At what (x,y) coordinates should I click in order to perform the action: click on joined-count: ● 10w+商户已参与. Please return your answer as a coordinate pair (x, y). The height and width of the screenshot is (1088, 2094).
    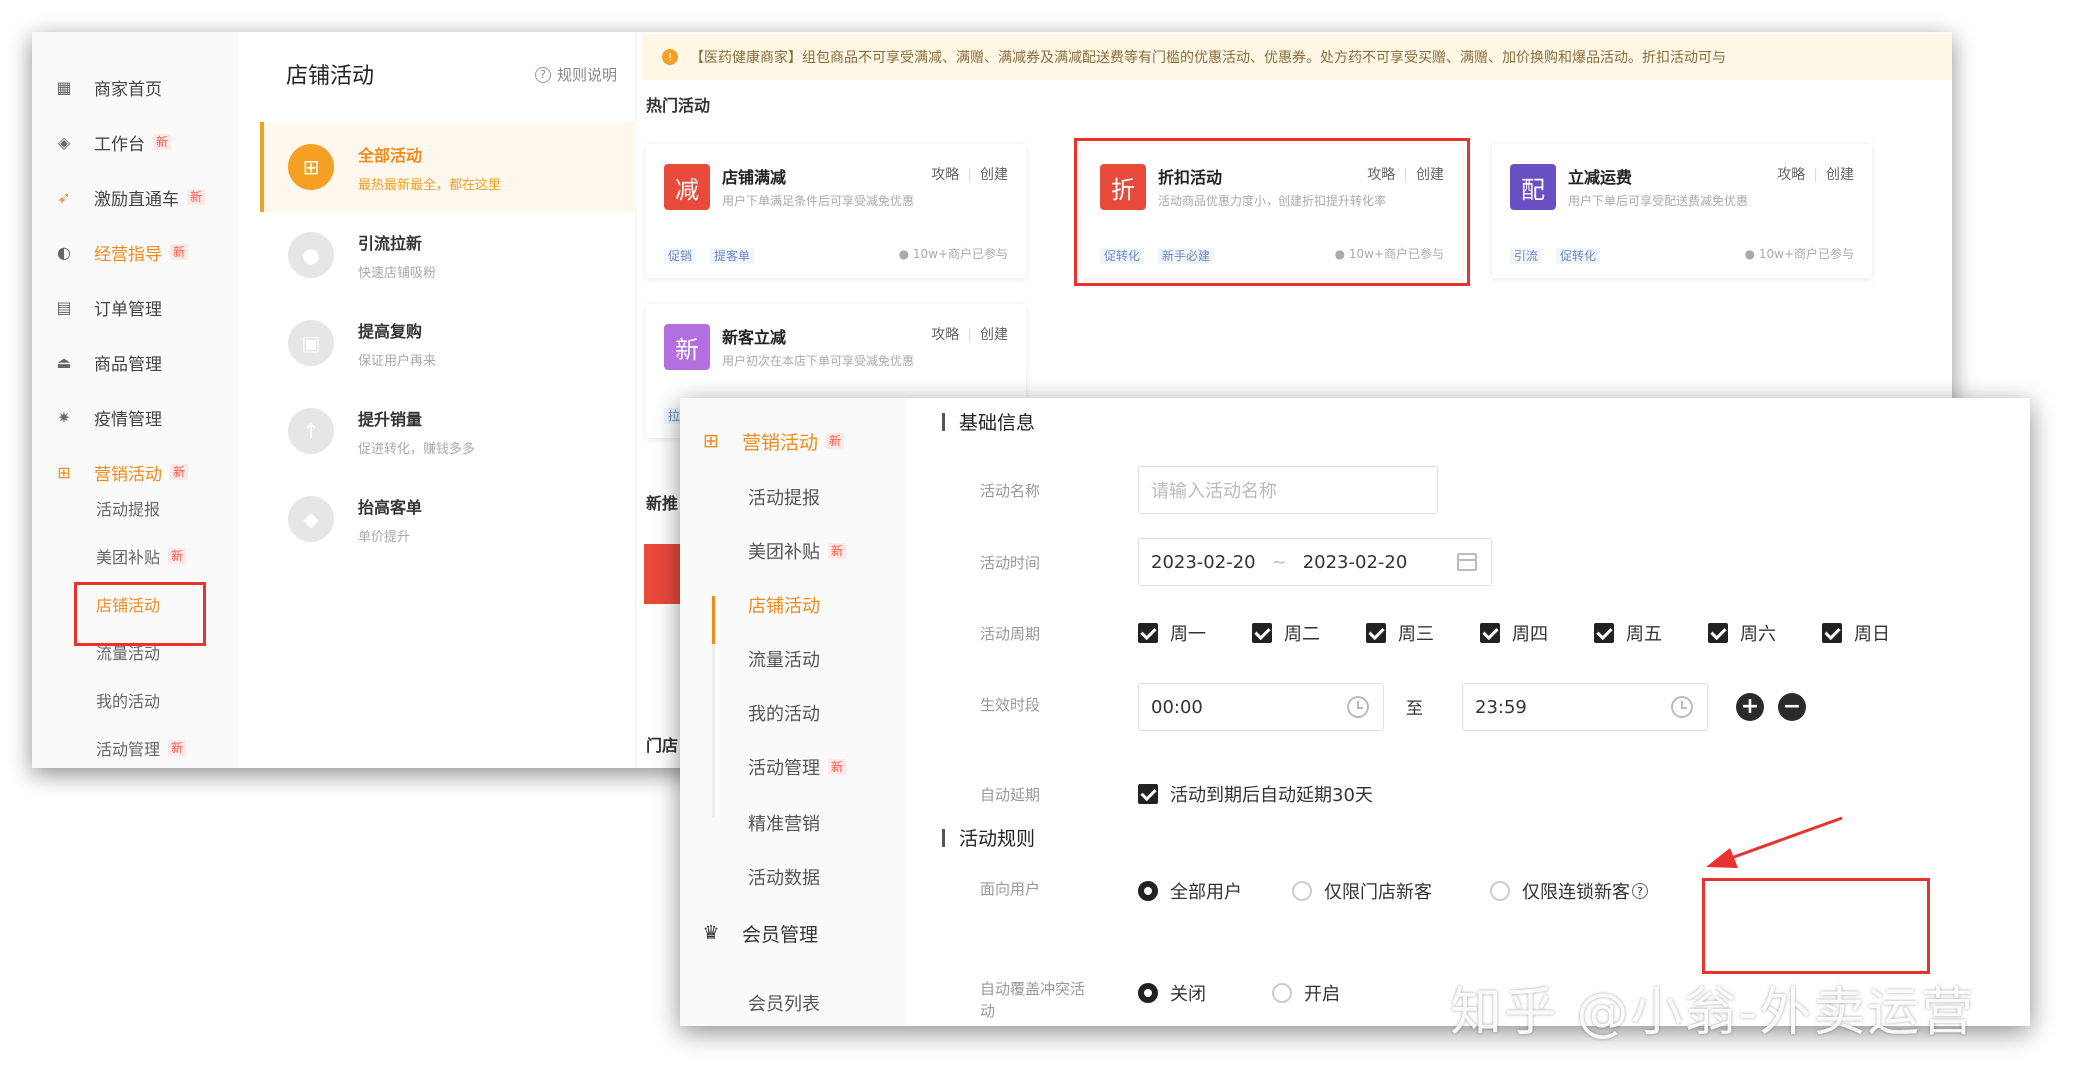
    Looking at the image, I should click on (953, 254).